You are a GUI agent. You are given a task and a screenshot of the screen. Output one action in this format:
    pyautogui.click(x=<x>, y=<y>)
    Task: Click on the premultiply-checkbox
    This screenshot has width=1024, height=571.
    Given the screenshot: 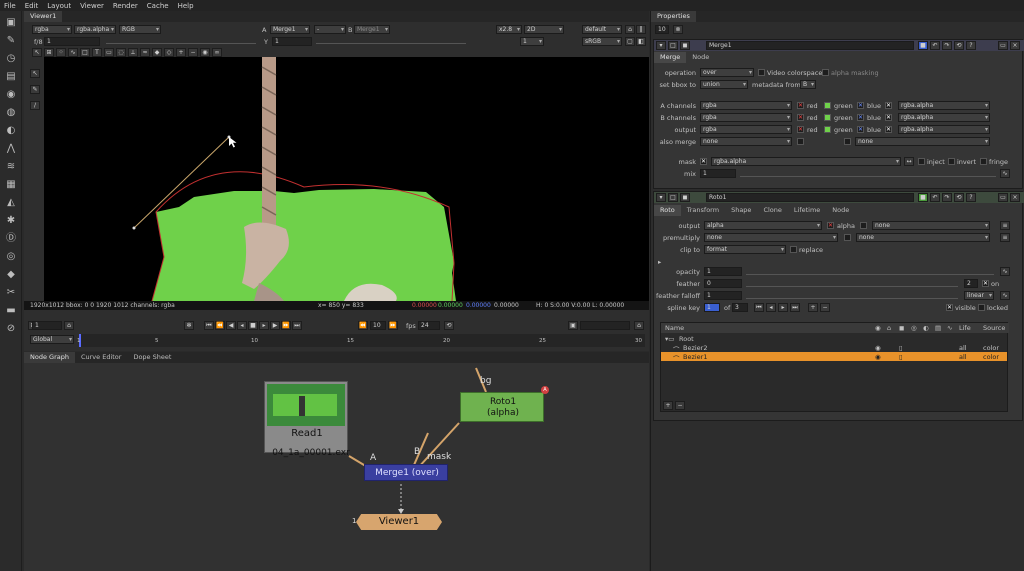 What is the action you would take?
    pyautogui.click(x=847, y=237)
    